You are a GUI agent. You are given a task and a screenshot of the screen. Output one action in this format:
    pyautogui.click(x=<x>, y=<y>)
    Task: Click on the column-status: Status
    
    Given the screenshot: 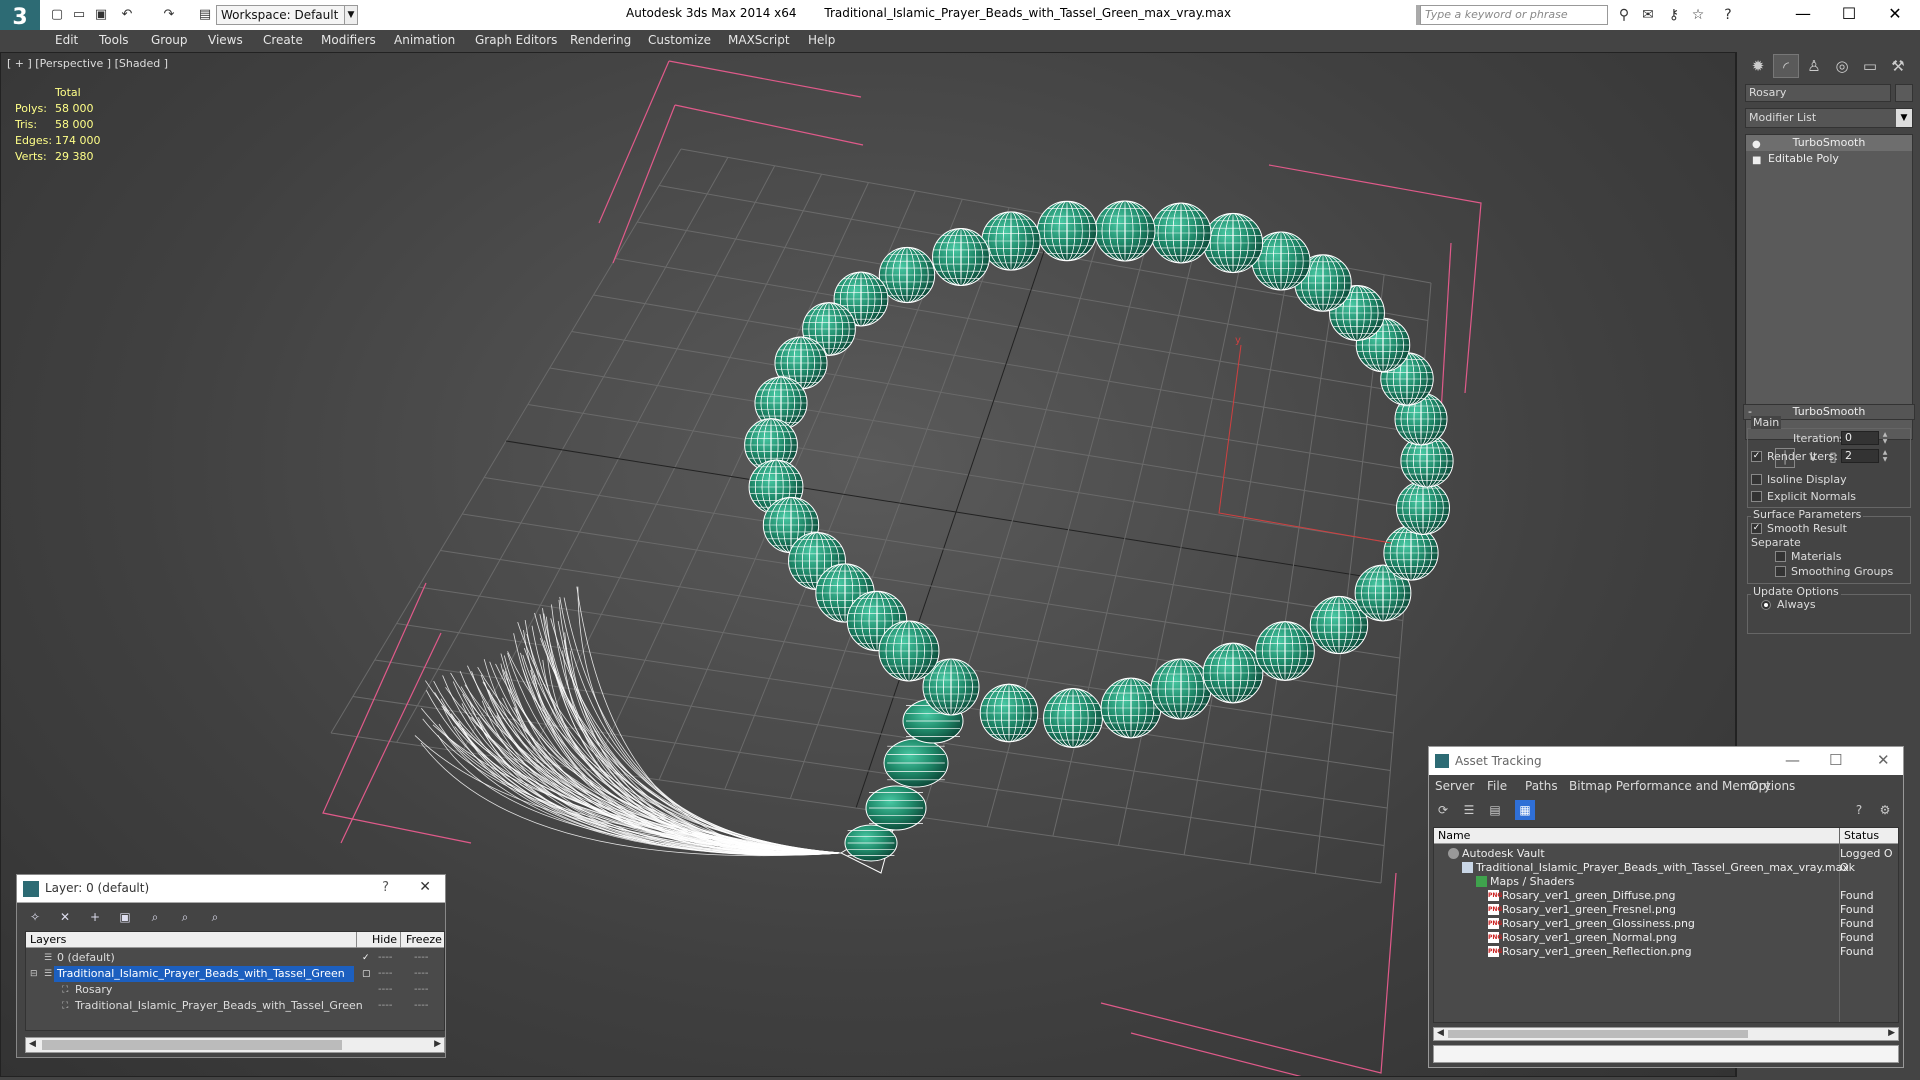 What is the action you would take?
    pyautogui.click(x=1861, y=835)
    